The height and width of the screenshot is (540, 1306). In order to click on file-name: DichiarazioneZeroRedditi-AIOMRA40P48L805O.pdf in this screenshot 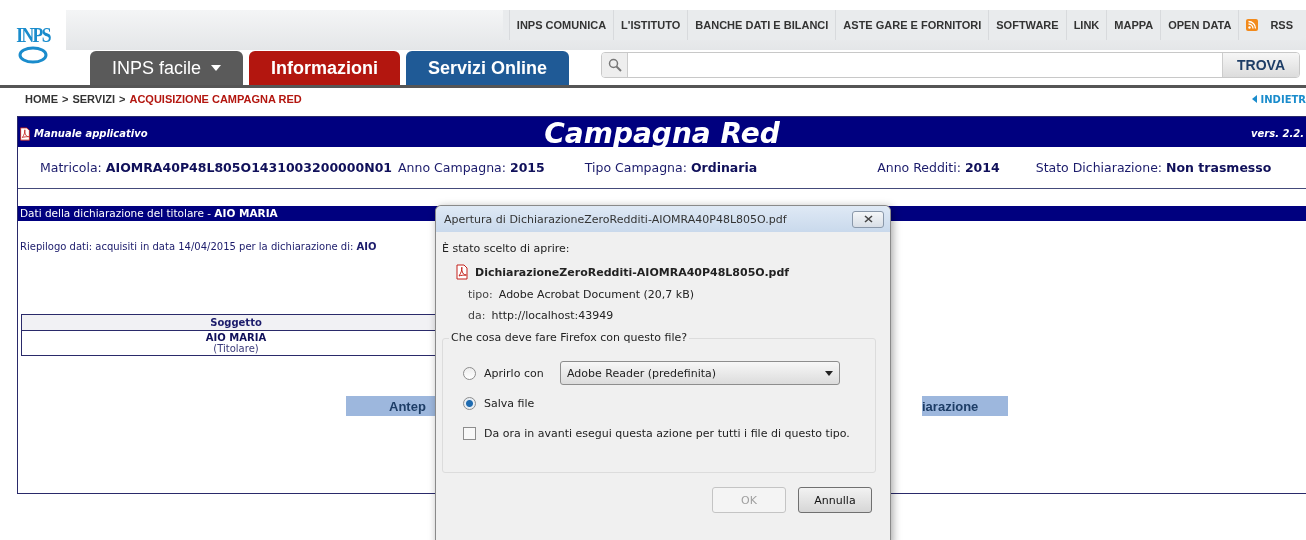, I will do `click(632, 272)`.